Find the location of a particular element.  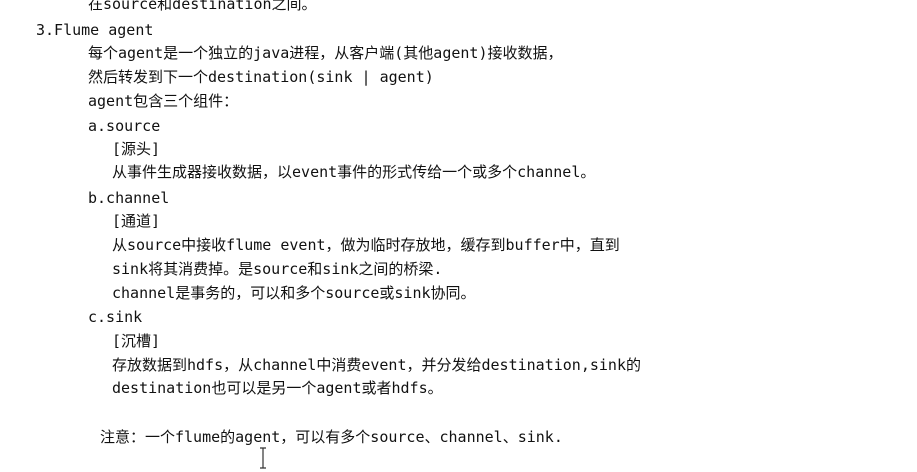

text-line: 在source和destination之间。 is located at coordinates (202, 6).